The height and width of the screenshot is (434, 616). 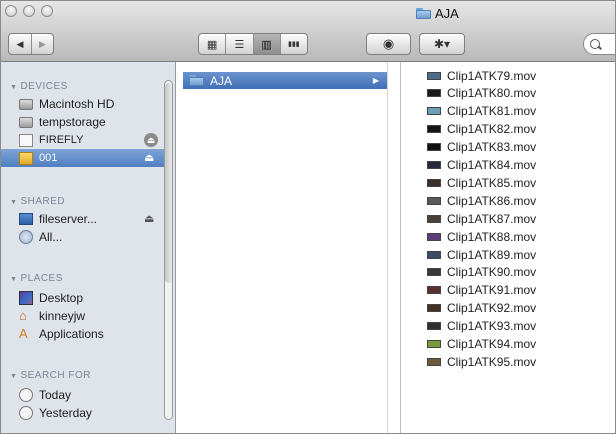 I want to click on sidebar-scroll-thumb, so click(x=168, y=183).